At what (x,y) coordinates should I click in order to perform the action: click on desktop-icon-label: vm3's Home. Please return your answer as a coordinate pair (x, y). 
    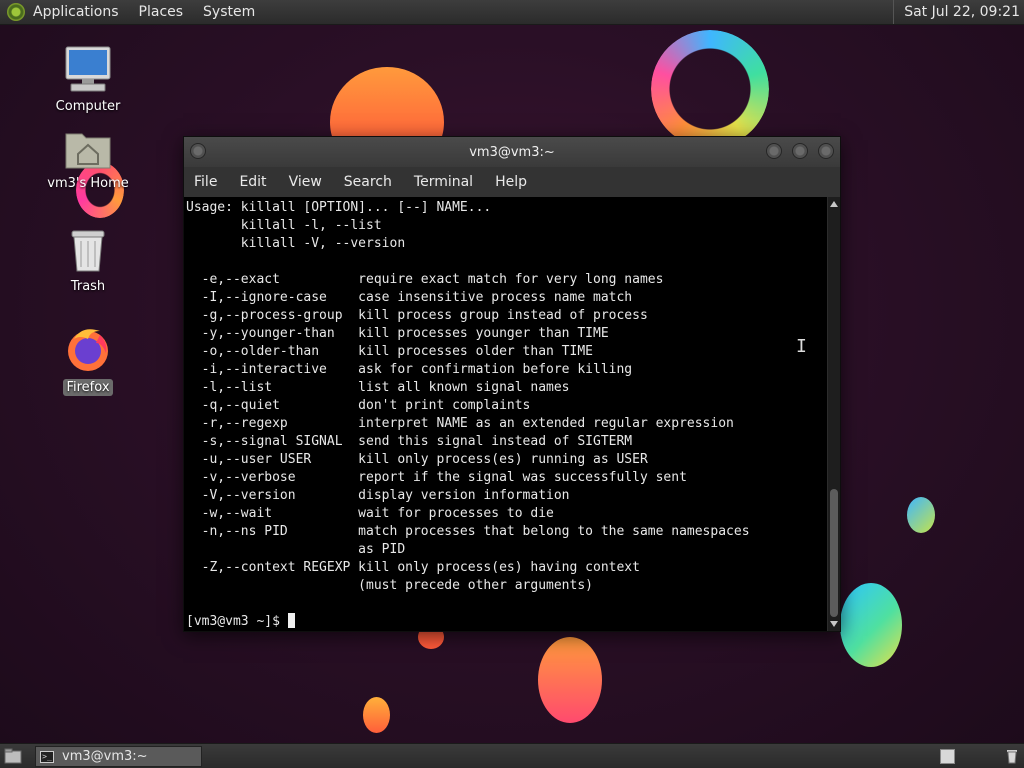
    Looking at the image, I should click on (88, 183).